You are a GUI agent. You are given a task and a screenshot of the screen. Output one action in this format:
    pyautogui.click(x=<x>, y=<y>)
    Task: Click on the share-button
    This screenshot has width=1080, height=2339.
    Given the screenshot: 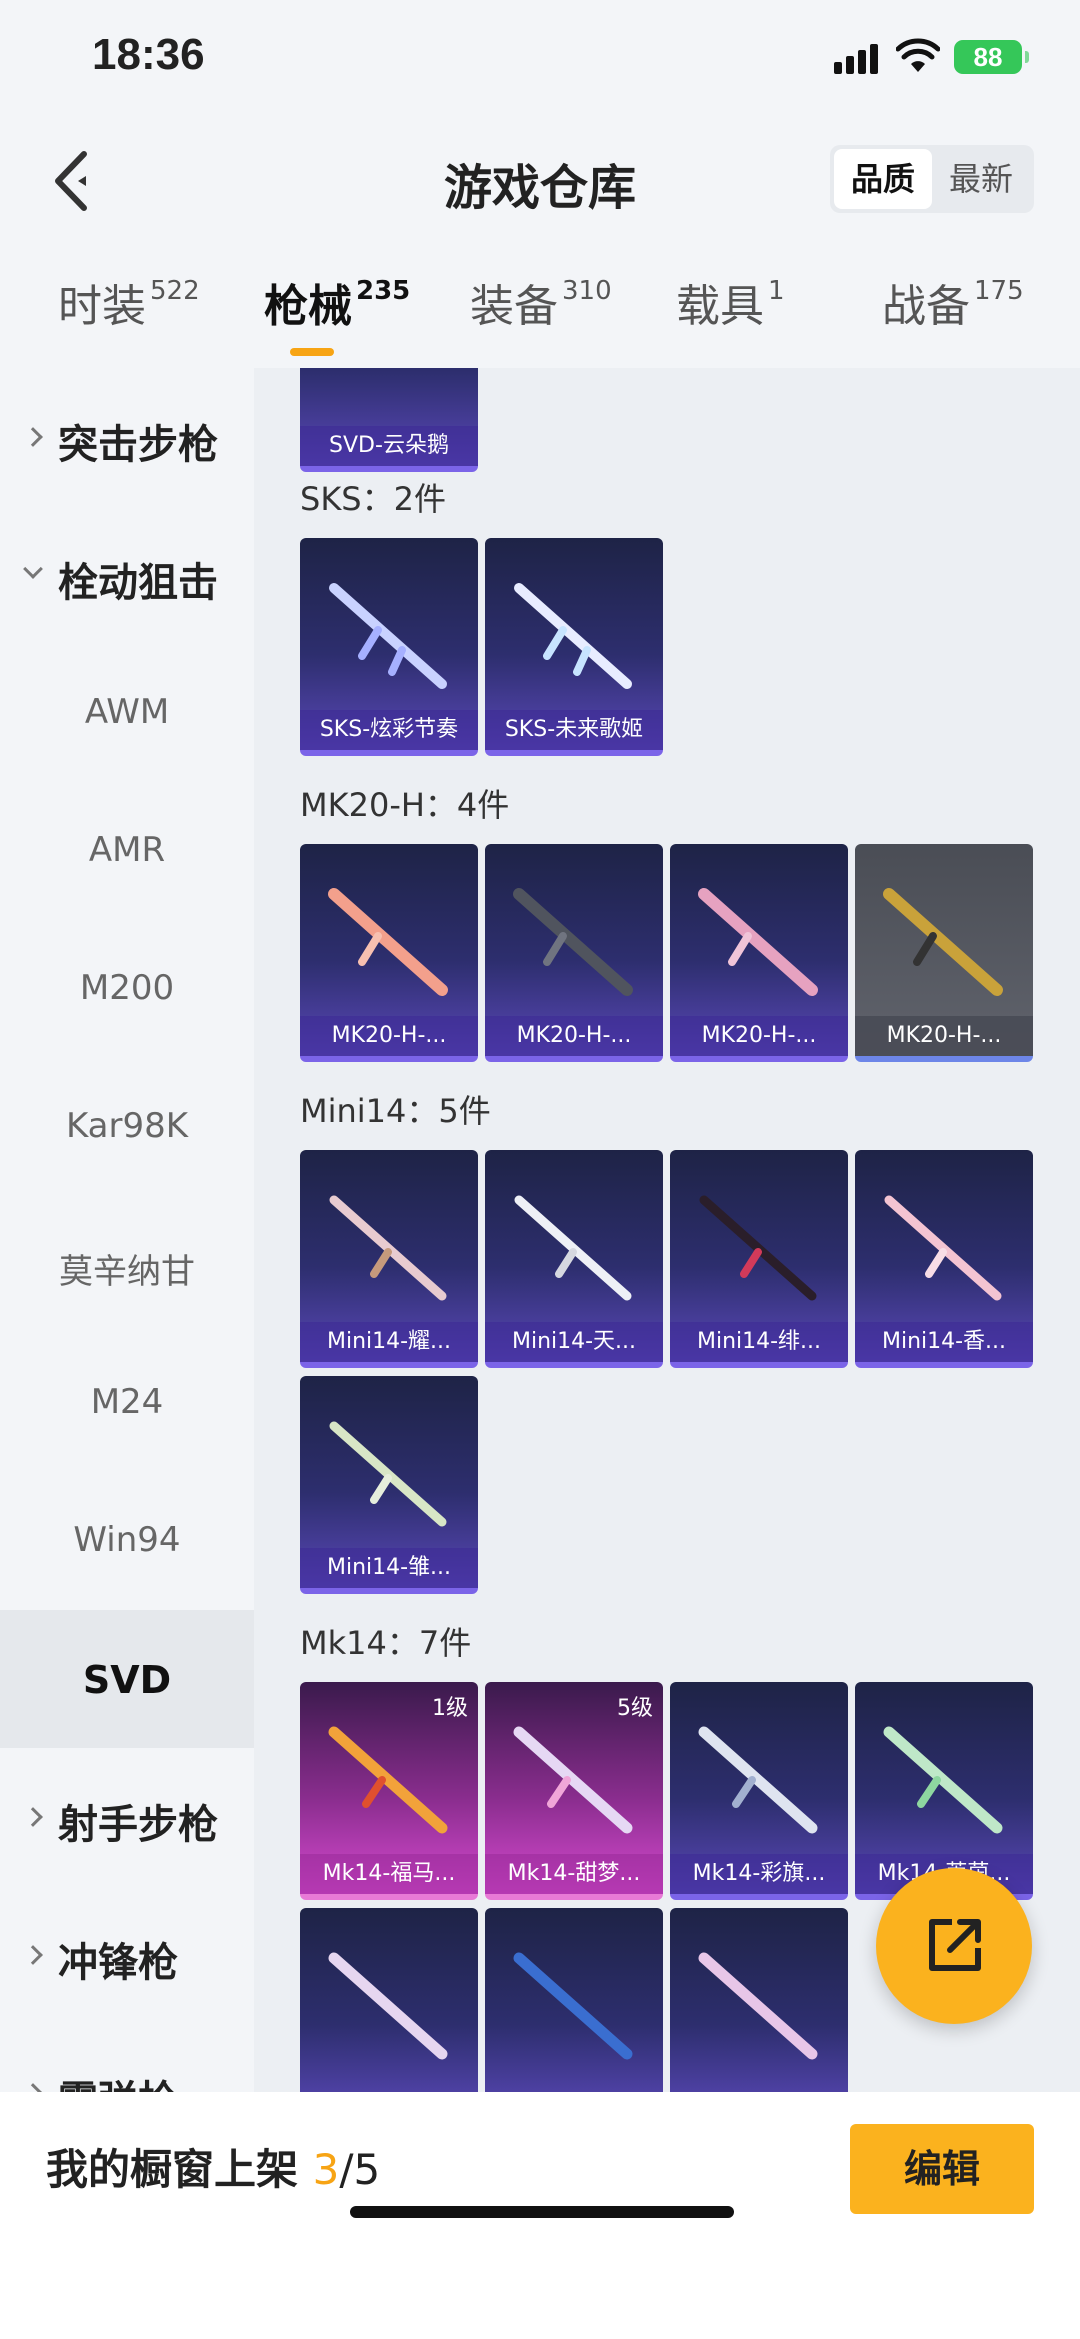 What is the action you would take?
    pyautogui.click(x=954, y=1946)
    